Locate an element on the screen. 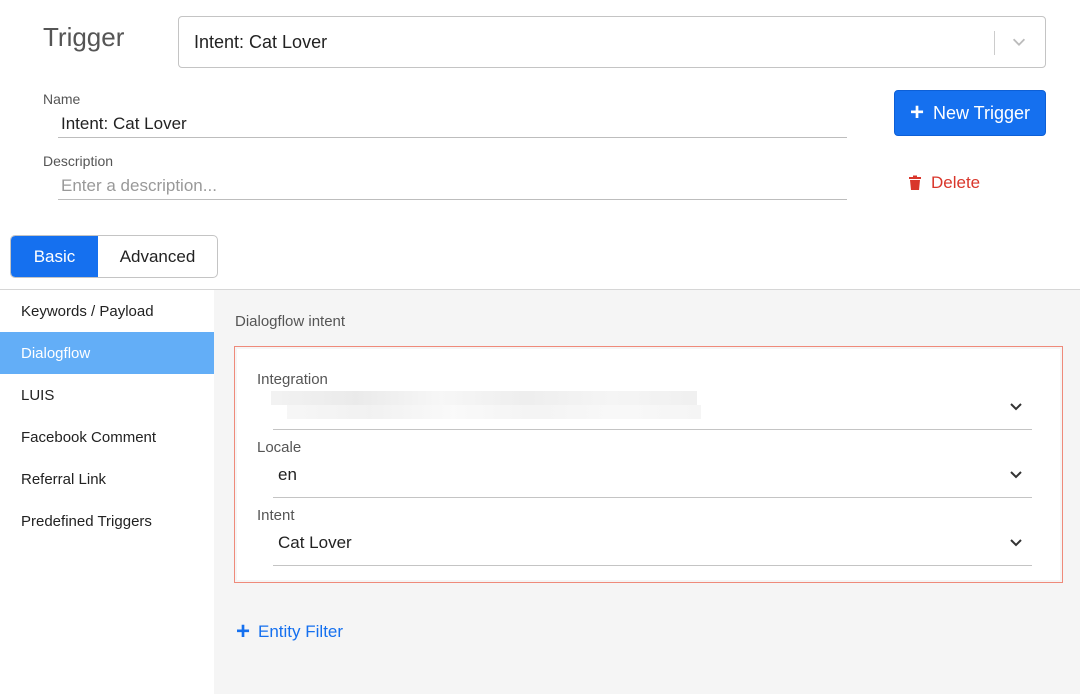 This screenshot has width=1080, height=694. name-input is located at coordinates (452, 124).